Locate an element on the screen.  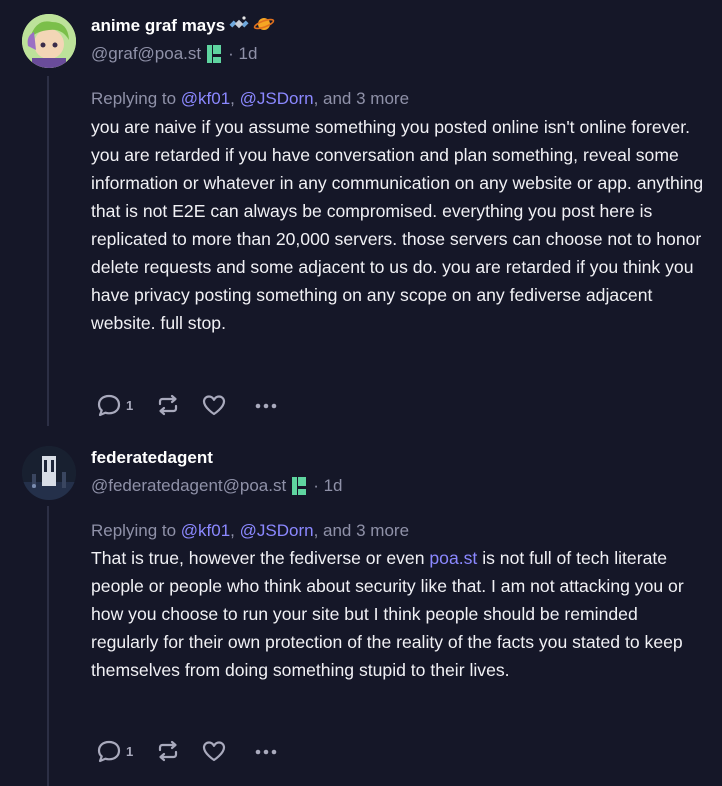
handle-row: @graf@poa.st · 1d is located at coordinates (183, 54).